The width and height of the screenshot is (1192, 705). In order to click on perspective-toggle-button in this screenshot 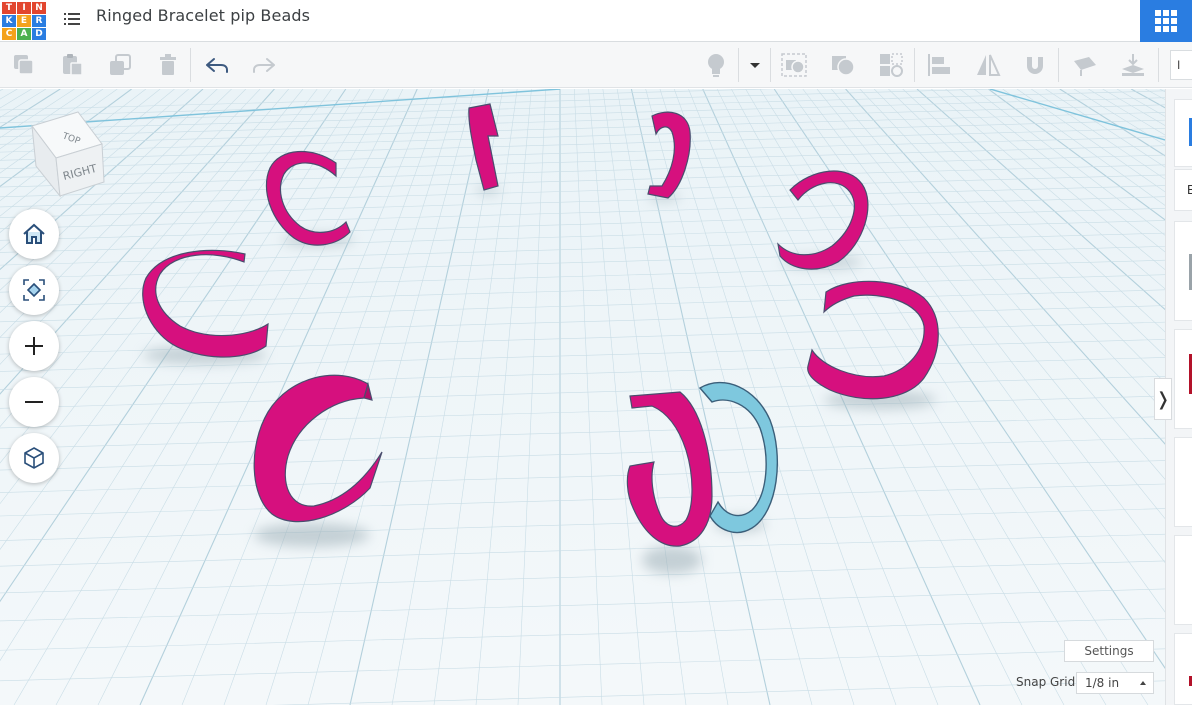, I will do `click(34, 458)`.